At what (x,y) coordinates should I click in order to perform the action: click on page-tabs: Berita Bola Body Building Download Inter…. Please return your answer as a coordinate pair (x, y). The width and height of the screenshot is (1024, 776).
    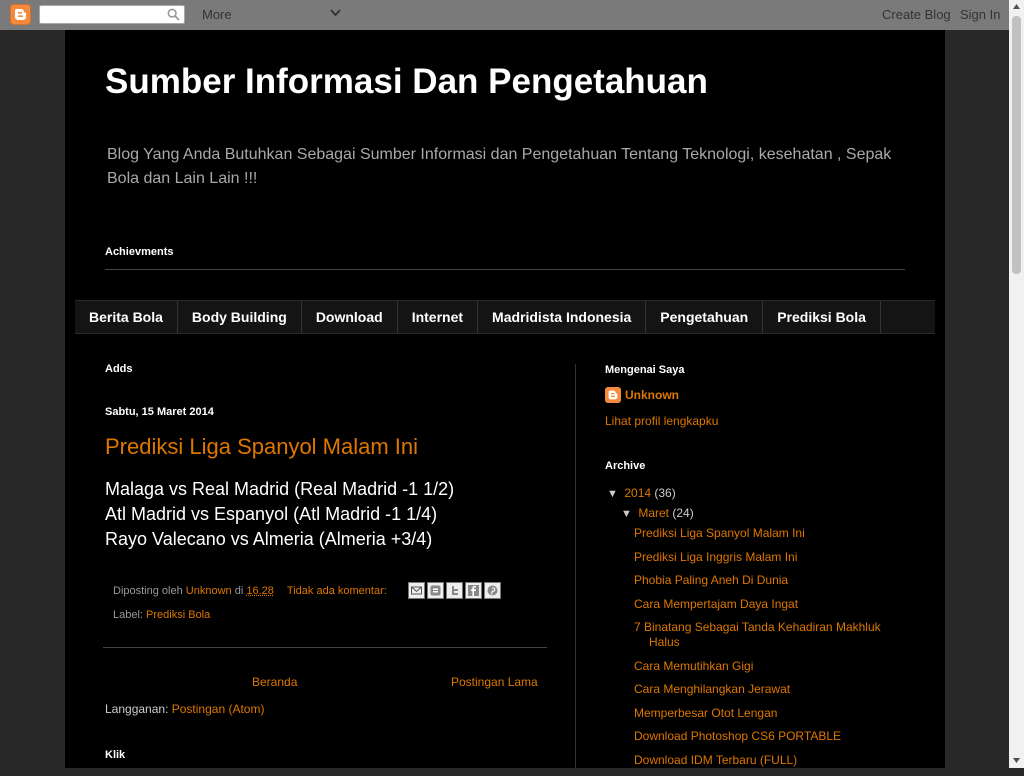
    Looking at the image, I should click on (505, 317).